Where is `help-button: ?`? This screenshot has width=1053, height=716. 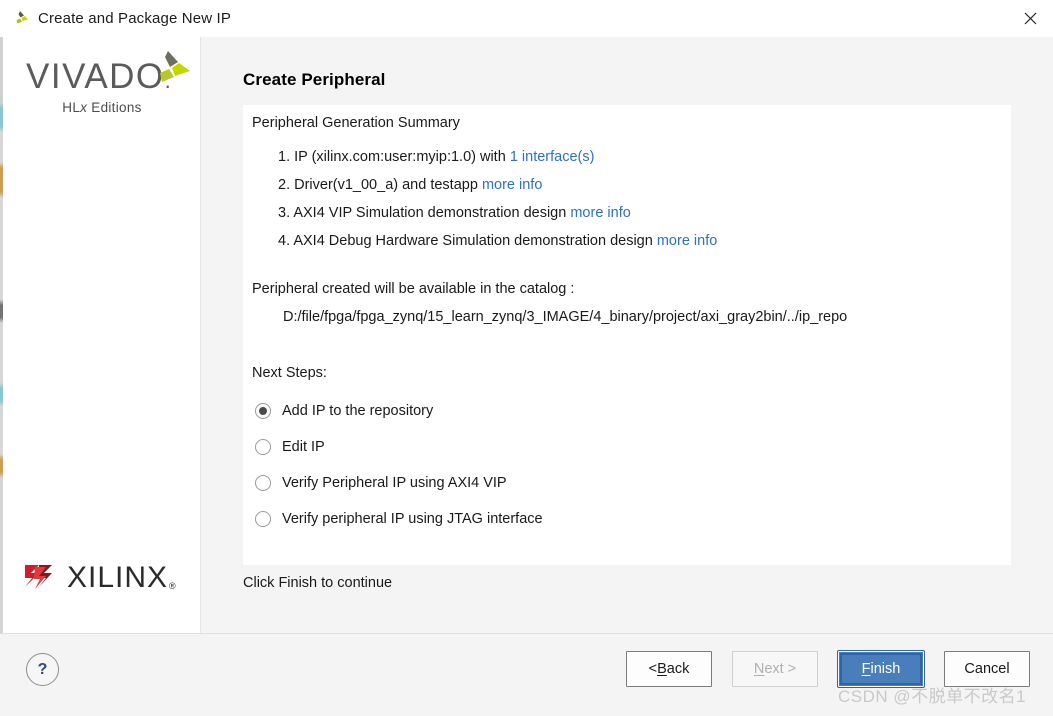 help-button: ? is located at coordinates (42, 669).